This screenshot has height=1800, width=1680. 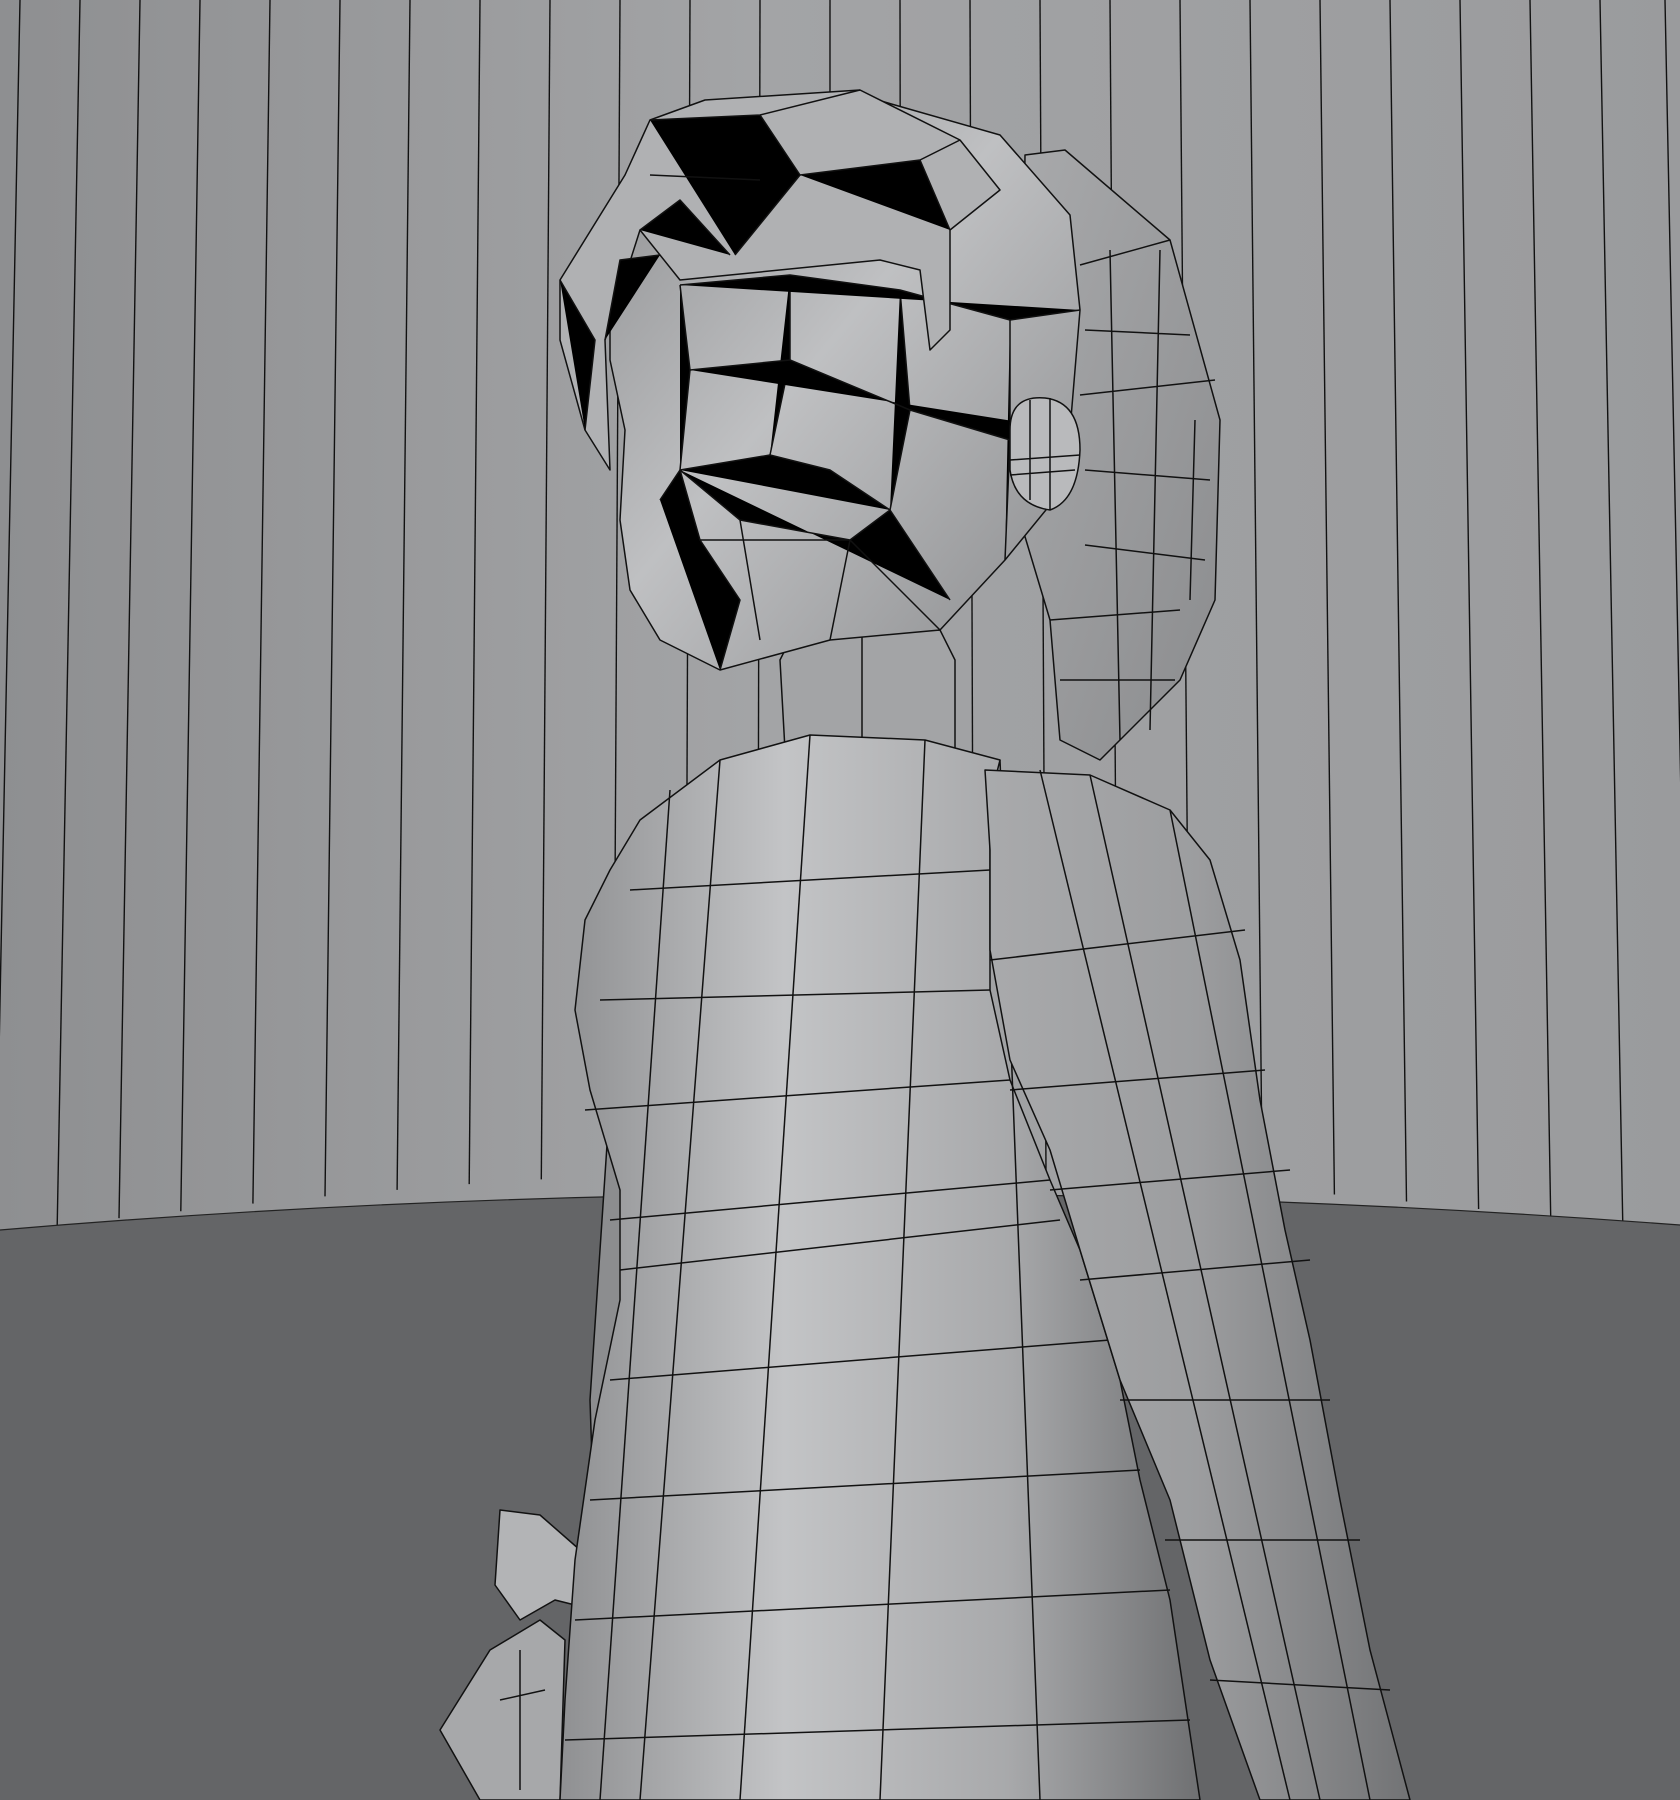 What do you see at coordinates (1045, 454) in the screenshot?
I see `ear` at bounding box center [1045, 454].